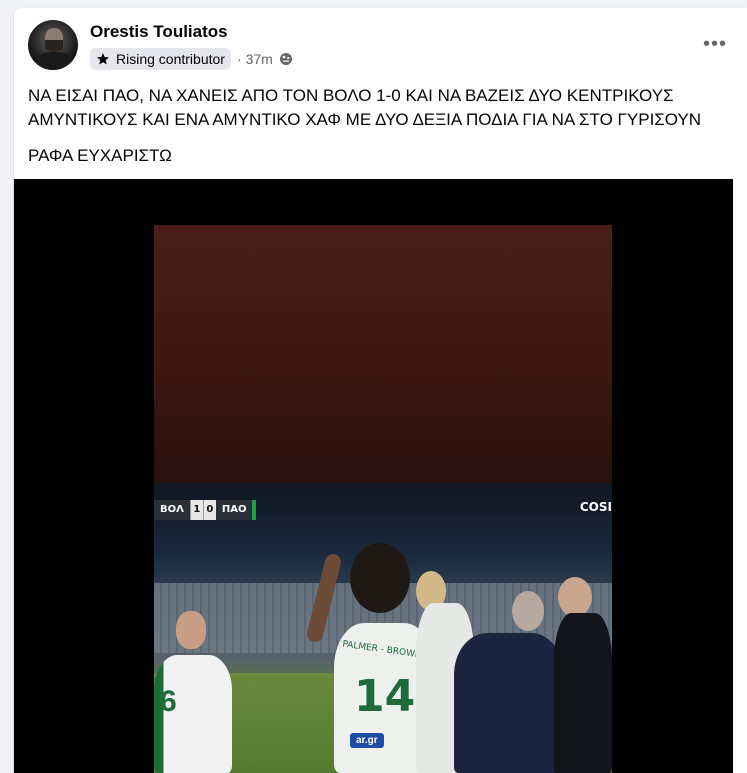 Image resolution: width=747 pixels, height=773 pixels. I want to click on globe-icon, so click(286, 59).